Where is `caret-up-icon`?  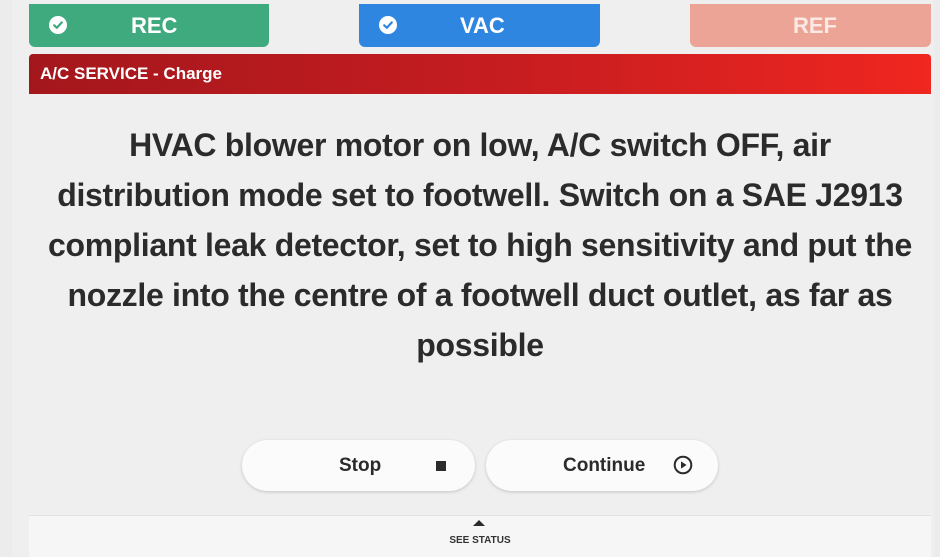 caret-up-icon is located at coordinates (479, 523).